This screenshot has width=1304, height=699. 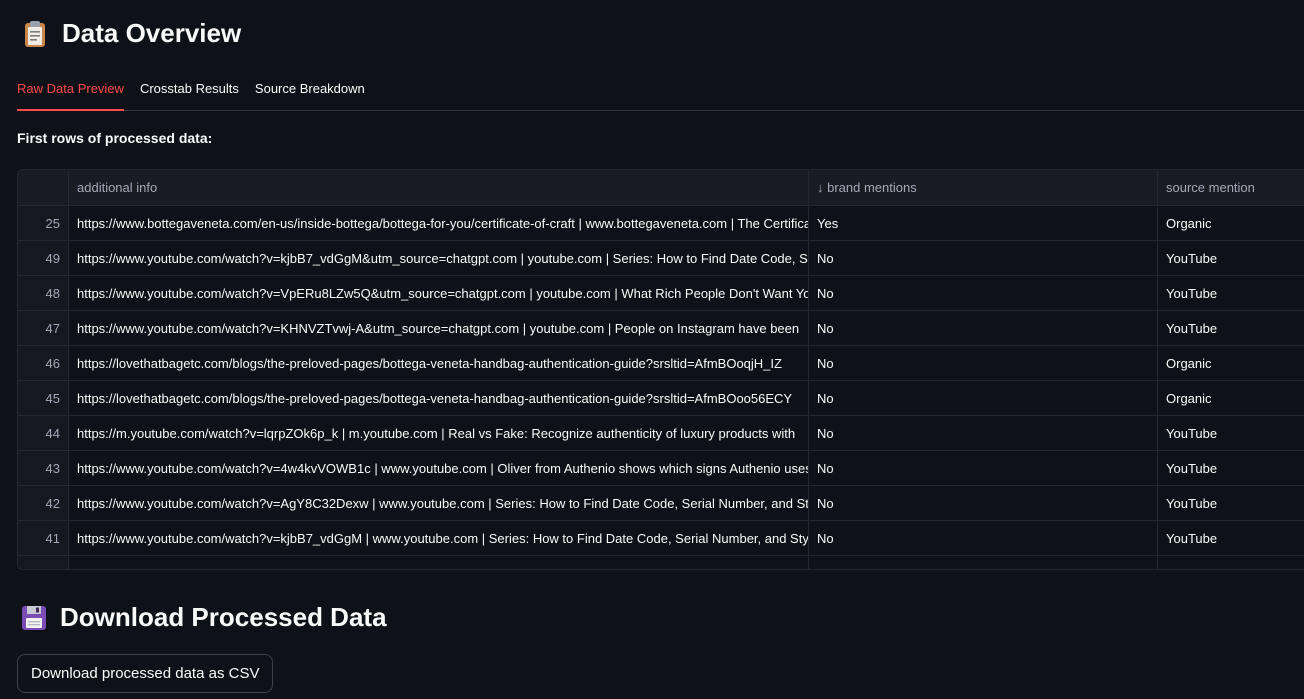 I want to click on row-index: 41, so click(x=43, y=538).